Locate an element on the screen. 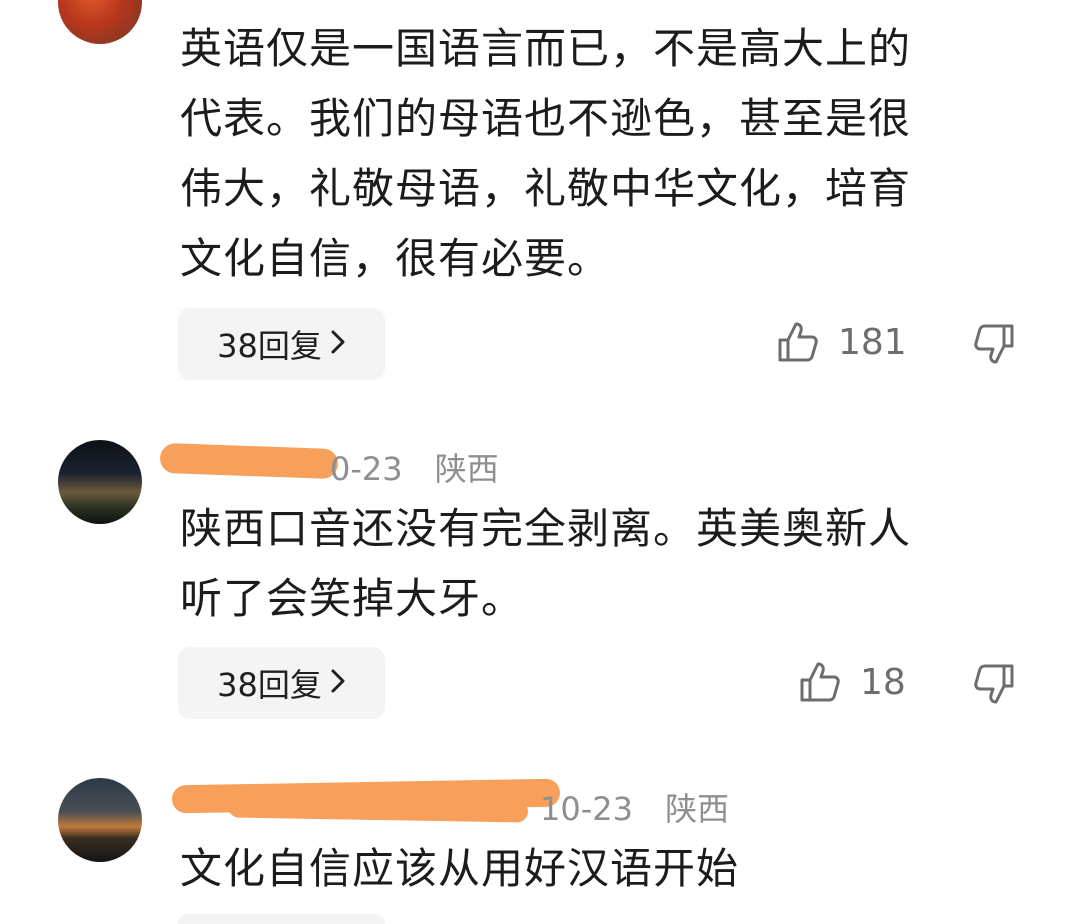  comment-meta: 0-23 陕西 is located at coordinates (414, 467).